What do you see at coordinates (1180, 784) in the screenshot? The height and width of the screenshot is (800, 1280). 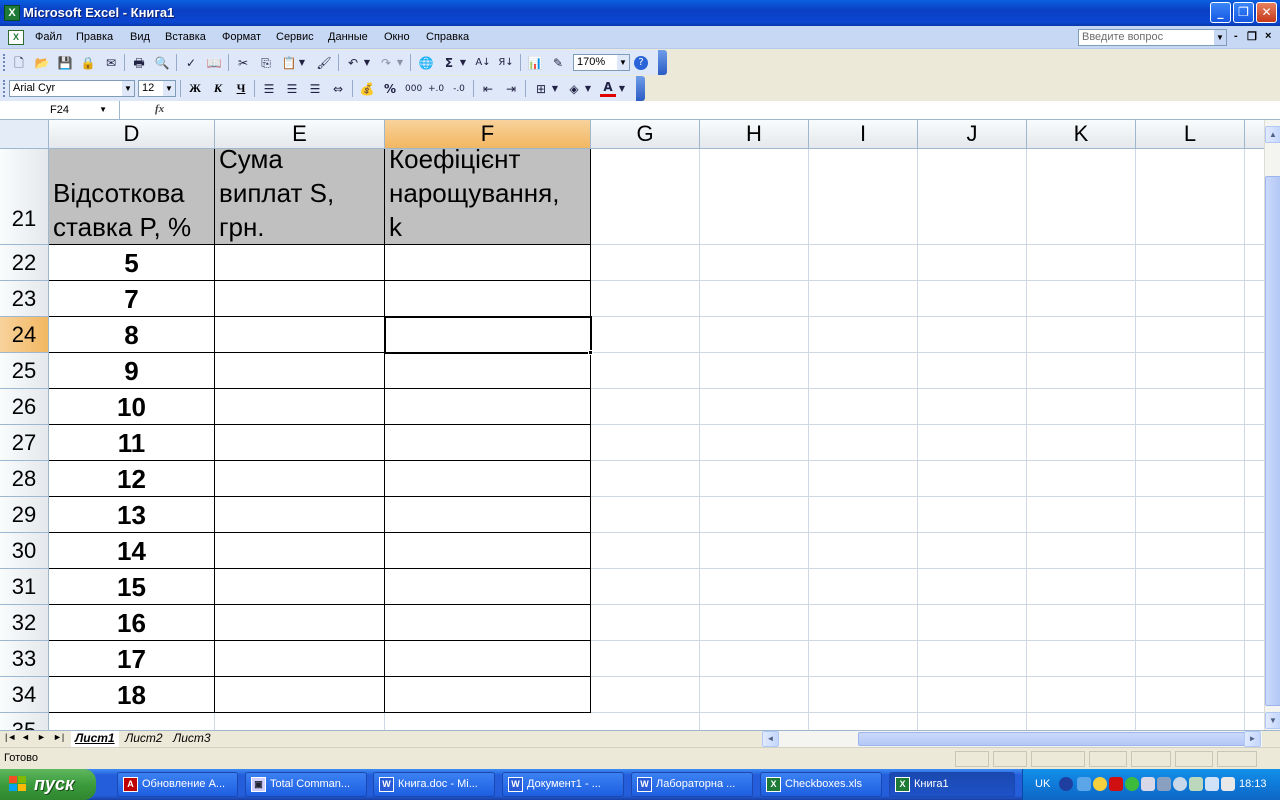 I see `wireless-icon` at bounding box center [1180, 784].